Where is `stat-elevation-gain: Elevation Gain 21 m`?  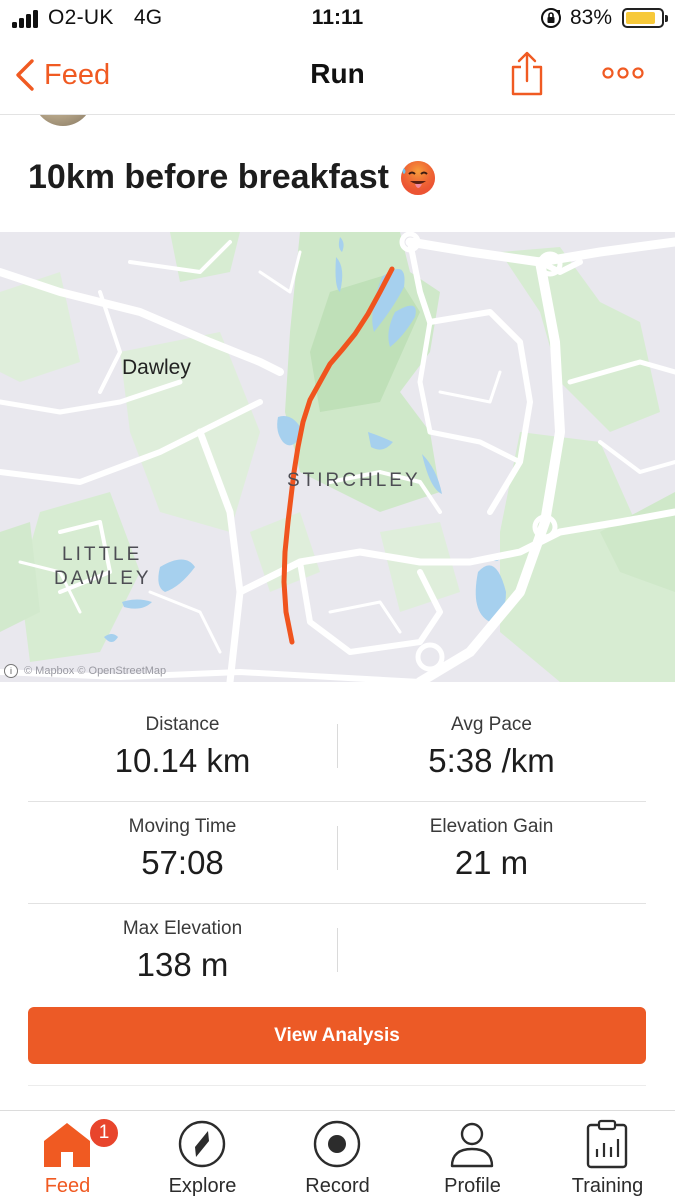 stat-elevation-gain: Elevation Gain 21 m is located at coordinates (491, 849).